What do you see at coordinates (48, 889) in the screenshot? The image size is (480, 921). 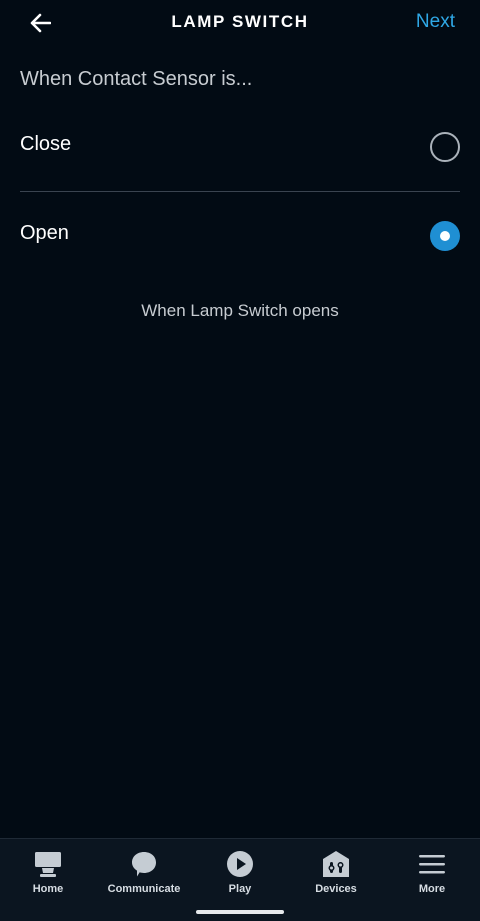 I see `nav-label-home: Home` at bounding box center [48, 889].